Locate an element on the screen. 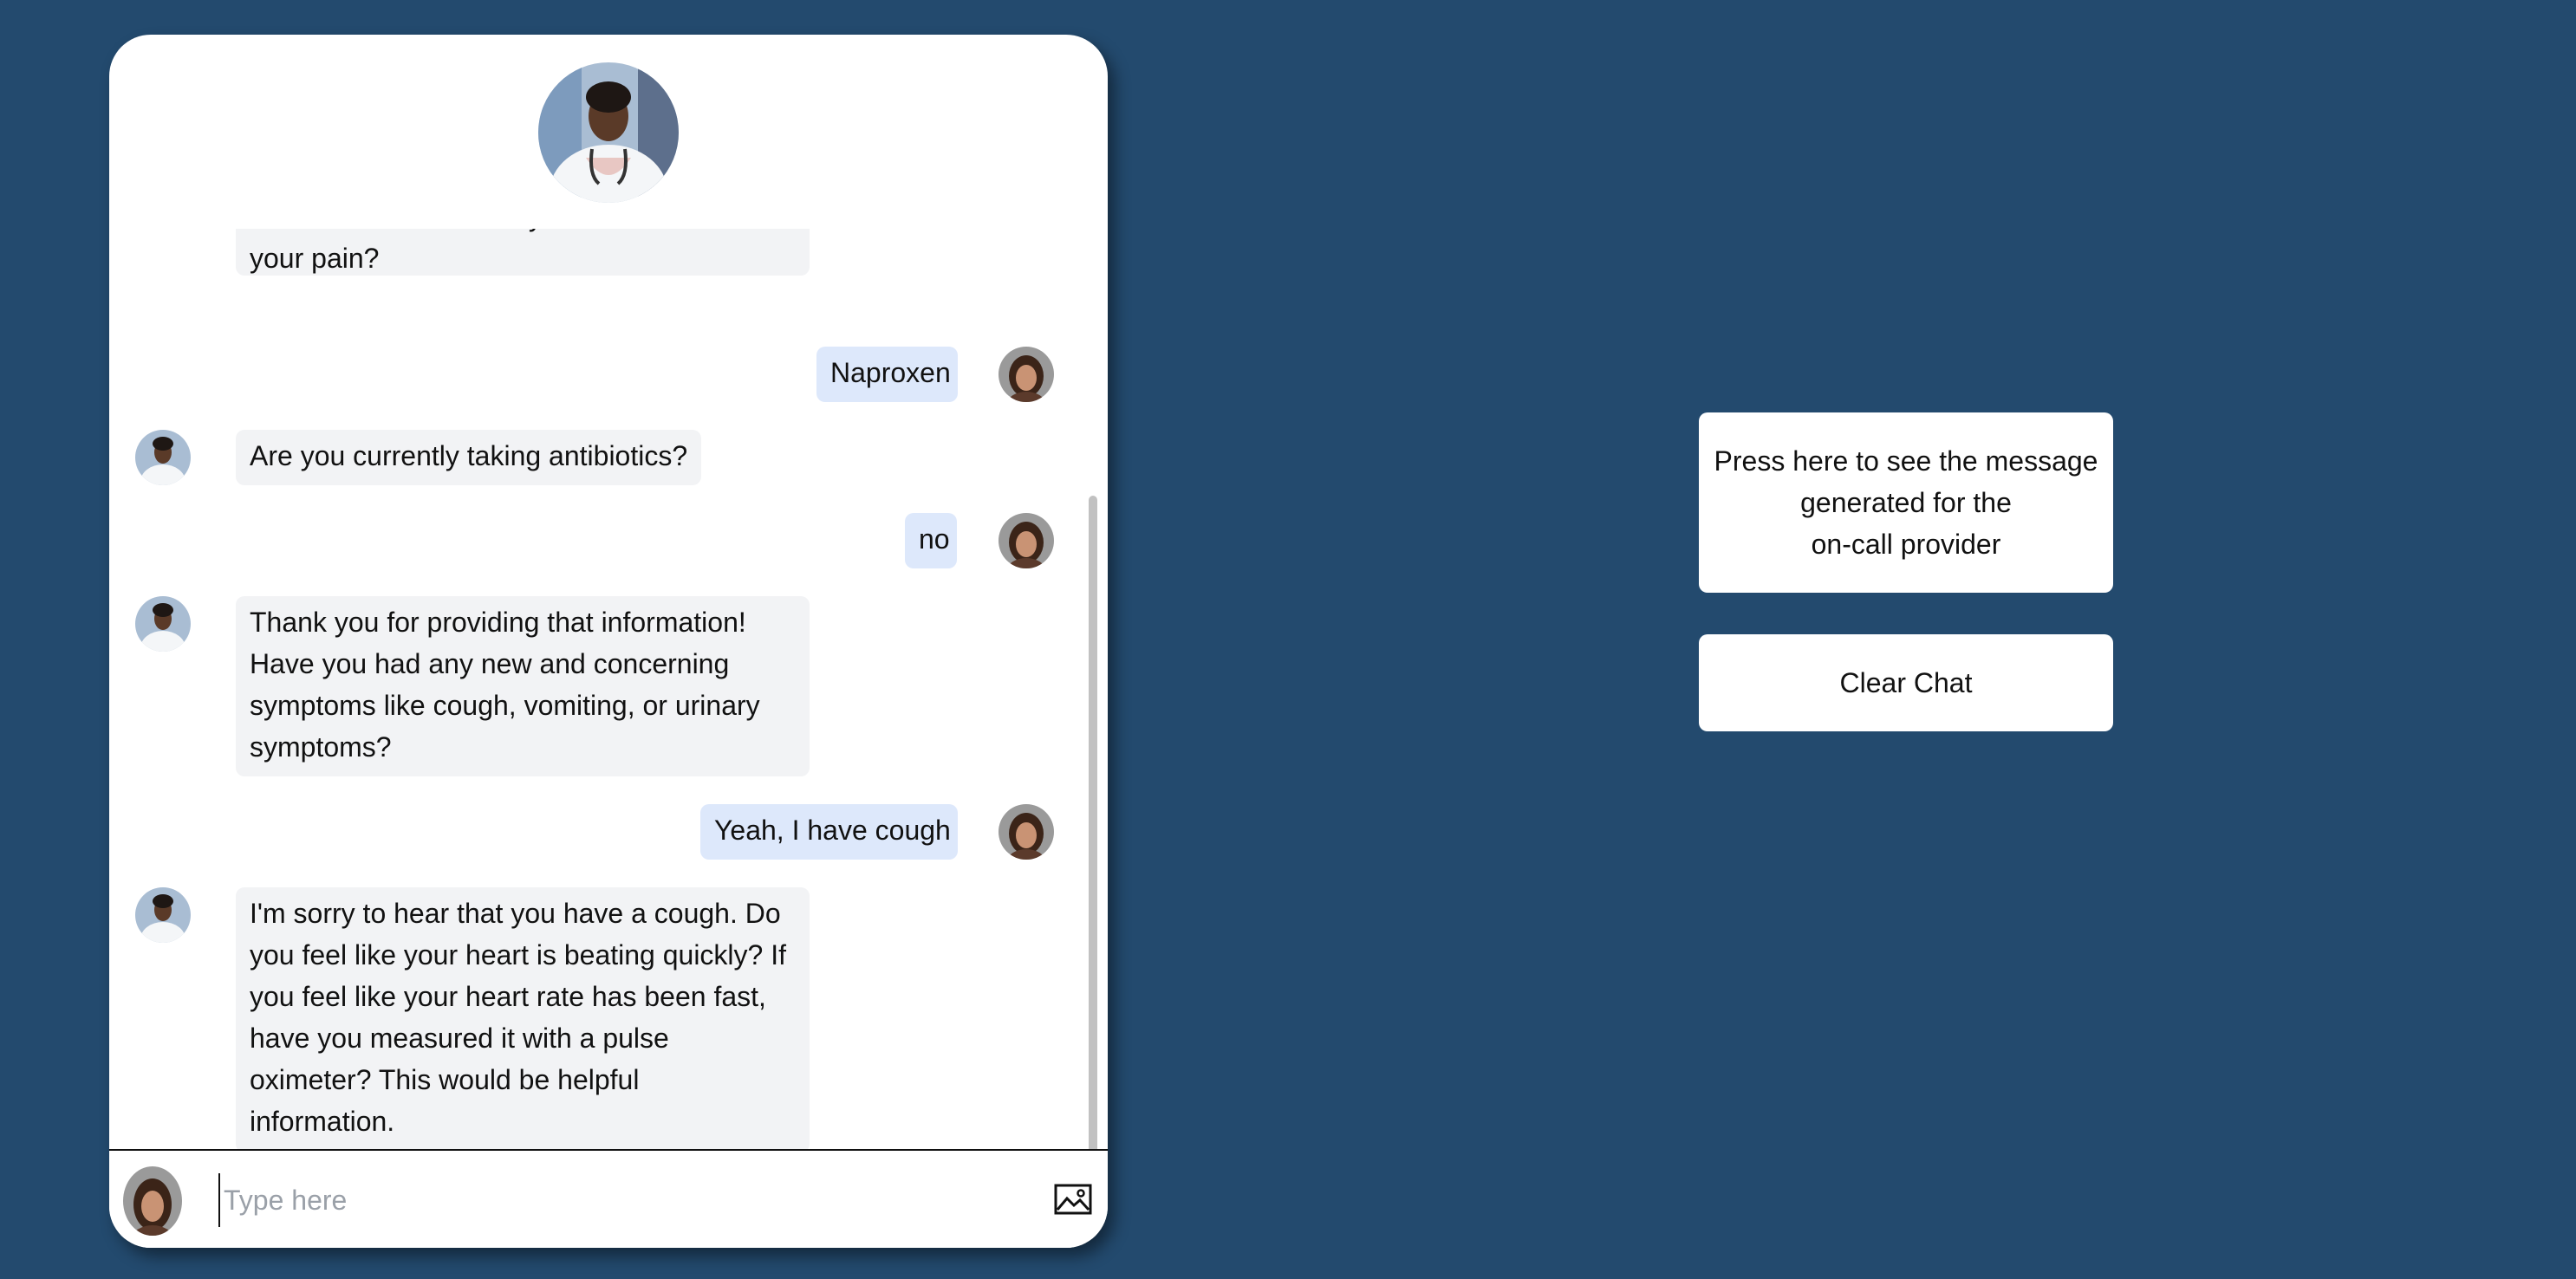  image-icon is located at coordinates (1073, 1199).